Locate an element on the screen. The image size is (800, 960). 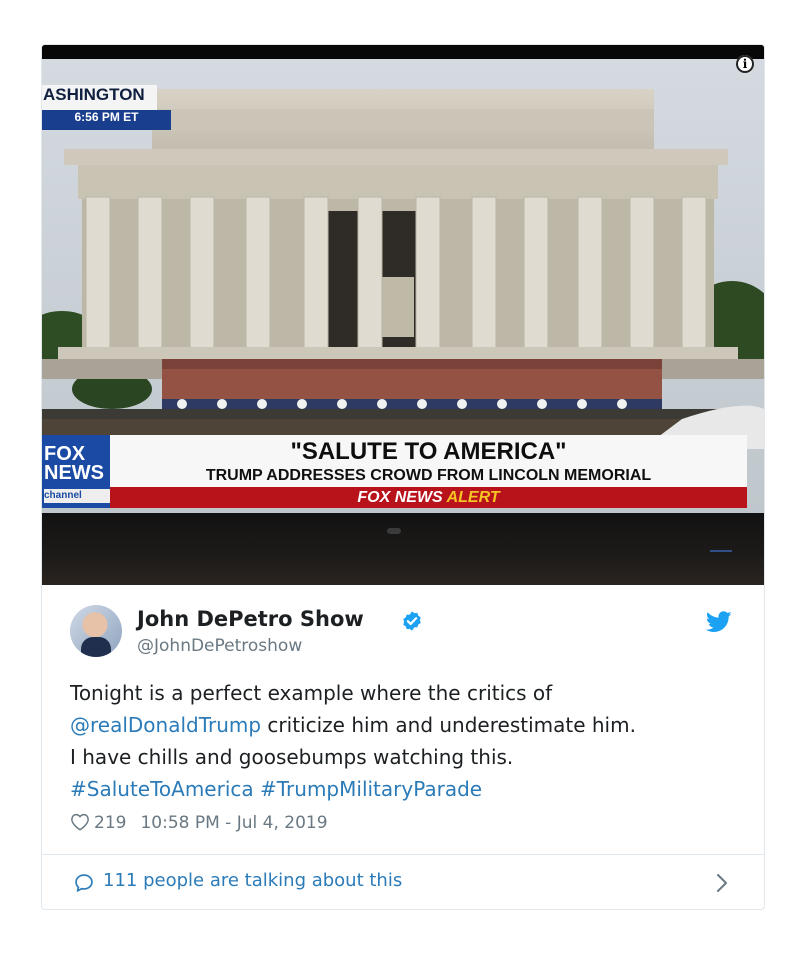
alert-word: ALERT is located at coordinates (473, 497).